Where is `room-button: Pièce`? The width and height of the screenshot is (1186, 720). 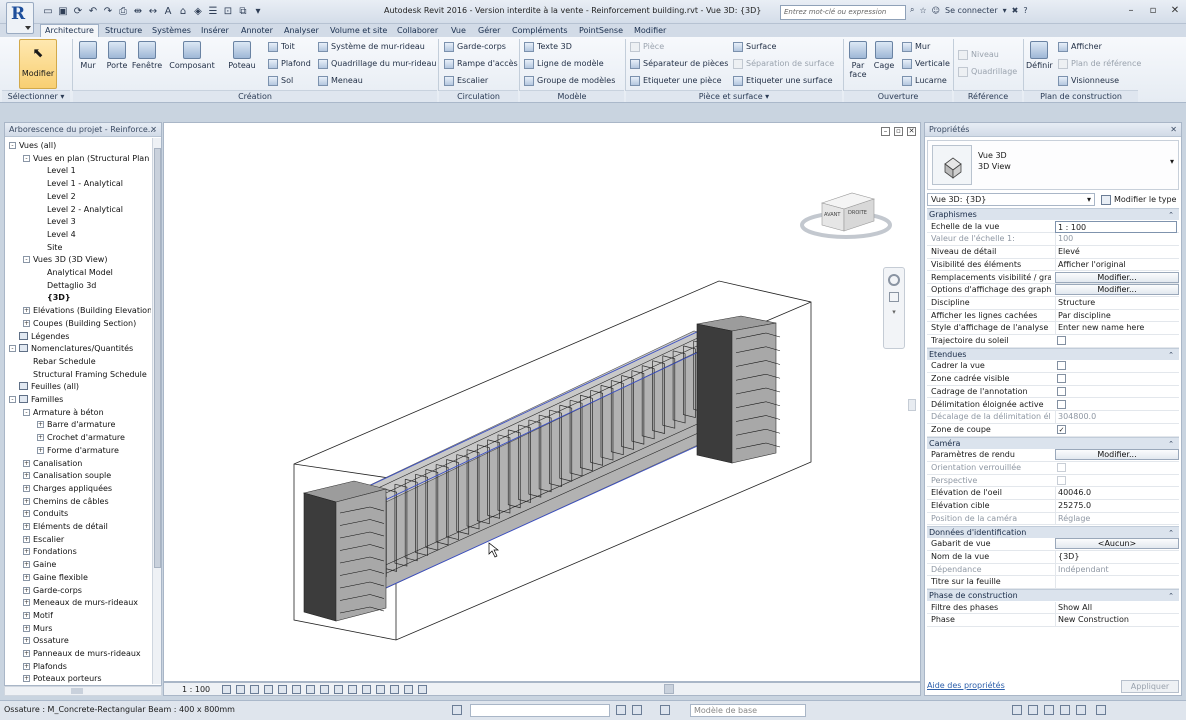
room-button: Pièce is located at coordinates (647, 47).